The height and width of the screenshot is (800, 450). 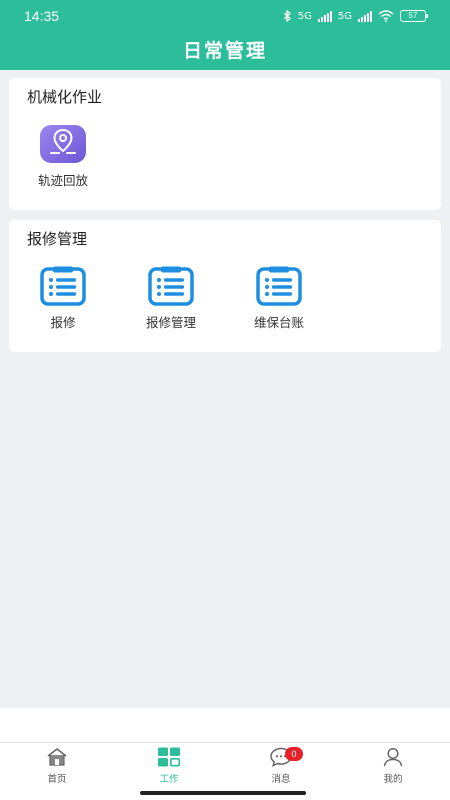 What do you see at coordinates (225, 725) in the screenshot?
I see `bottom-spacer` at bounding box center [225, 725].